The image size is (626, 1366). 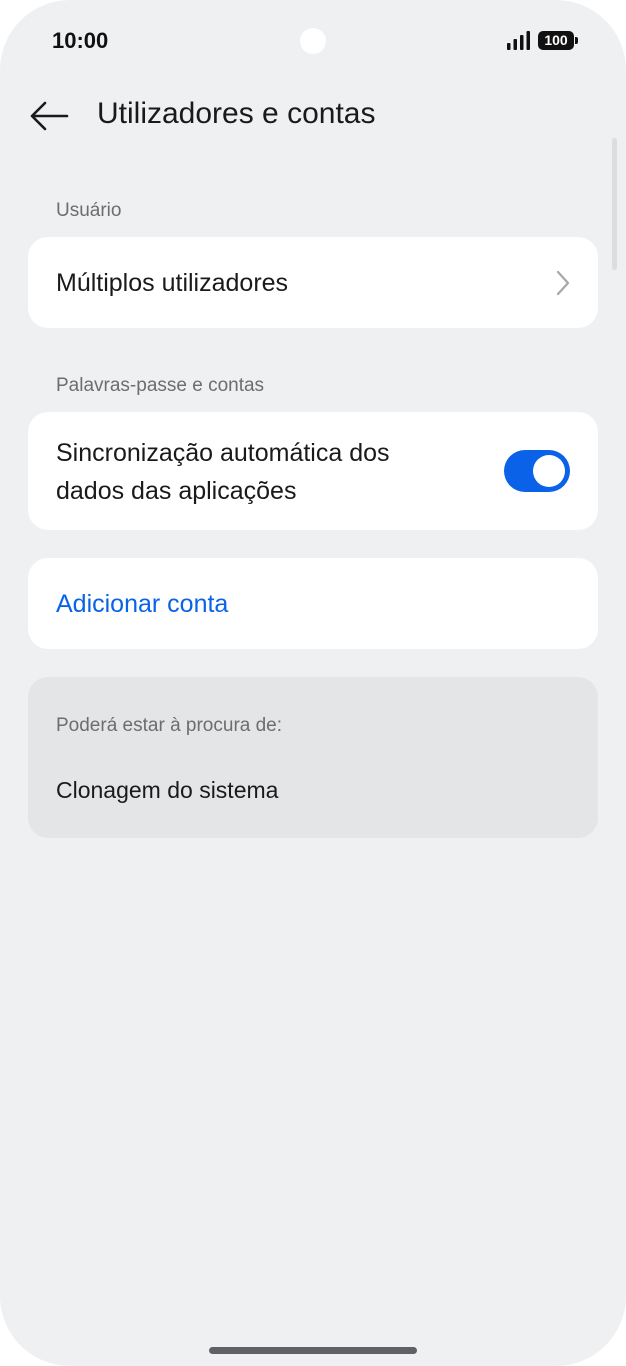 What do you see at coordinates (223, 453) in the screenshot?
I see `auto-sync-label-line1: Sincronização automática dos` at bounding box center [223, 453].